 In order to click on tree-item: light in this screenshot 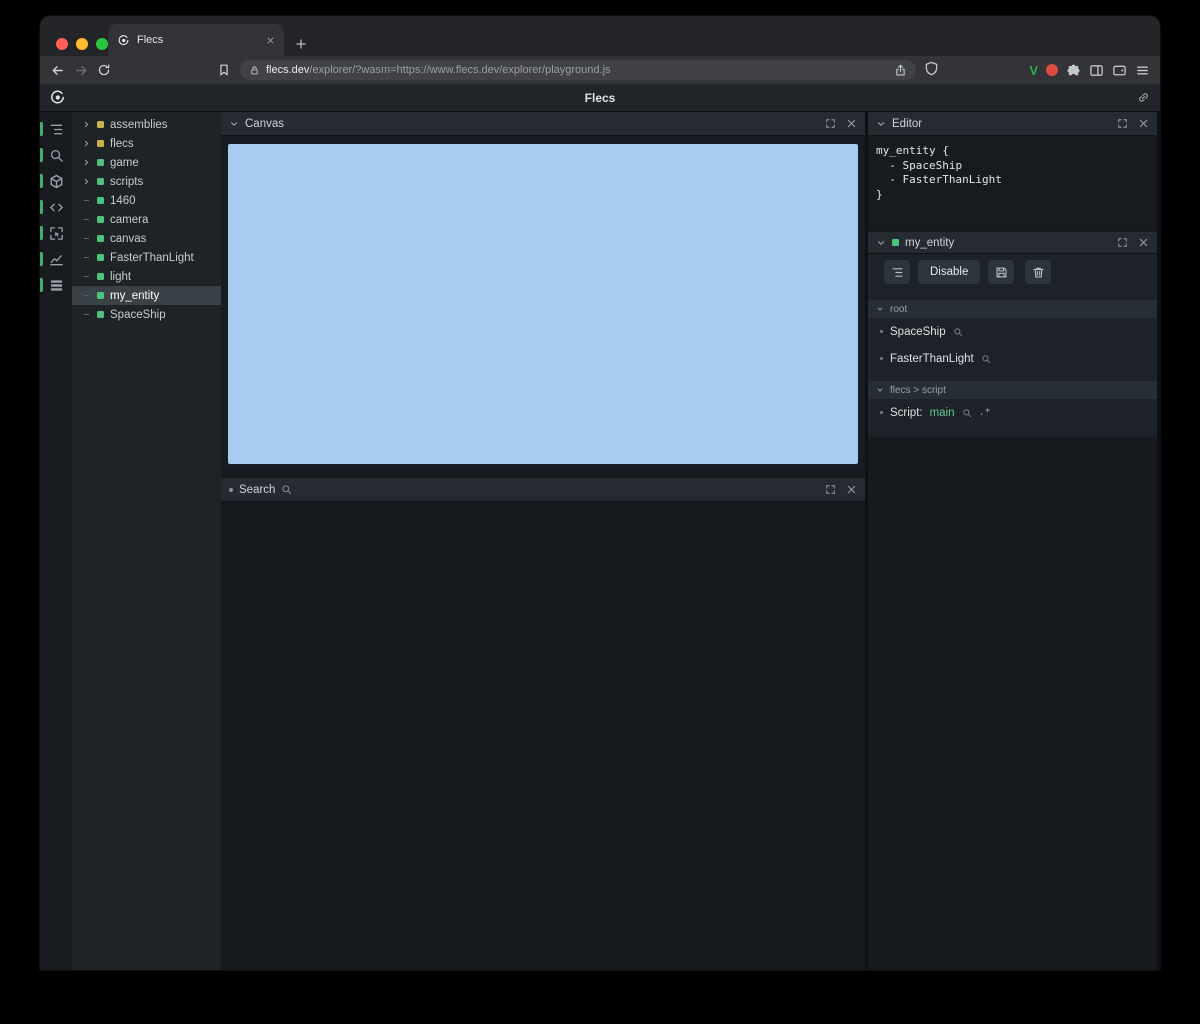, I will do `click(146, 276)`.